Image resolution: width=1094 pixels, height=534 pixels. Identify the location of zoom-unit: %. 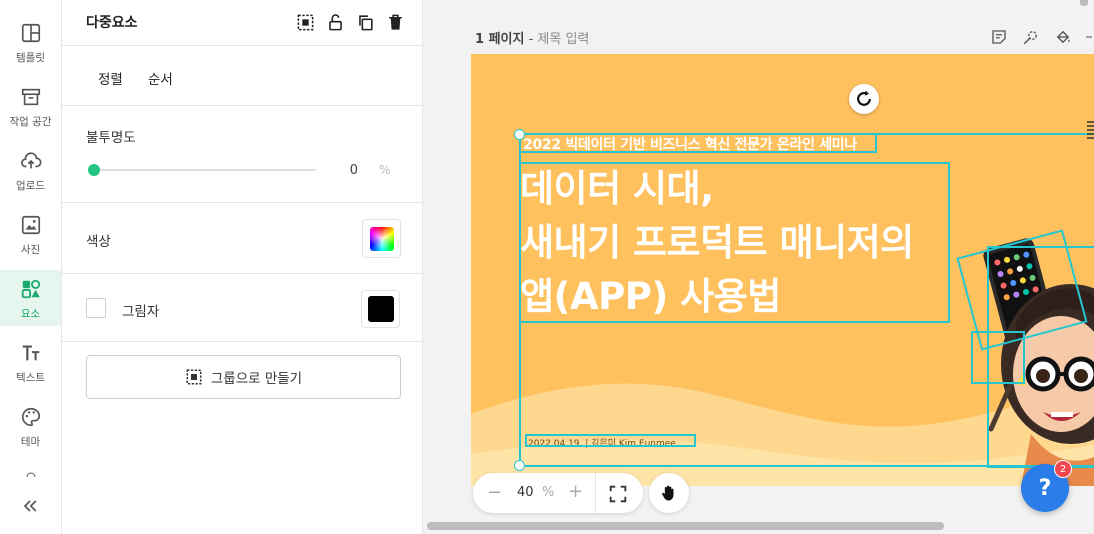
(548, 492).